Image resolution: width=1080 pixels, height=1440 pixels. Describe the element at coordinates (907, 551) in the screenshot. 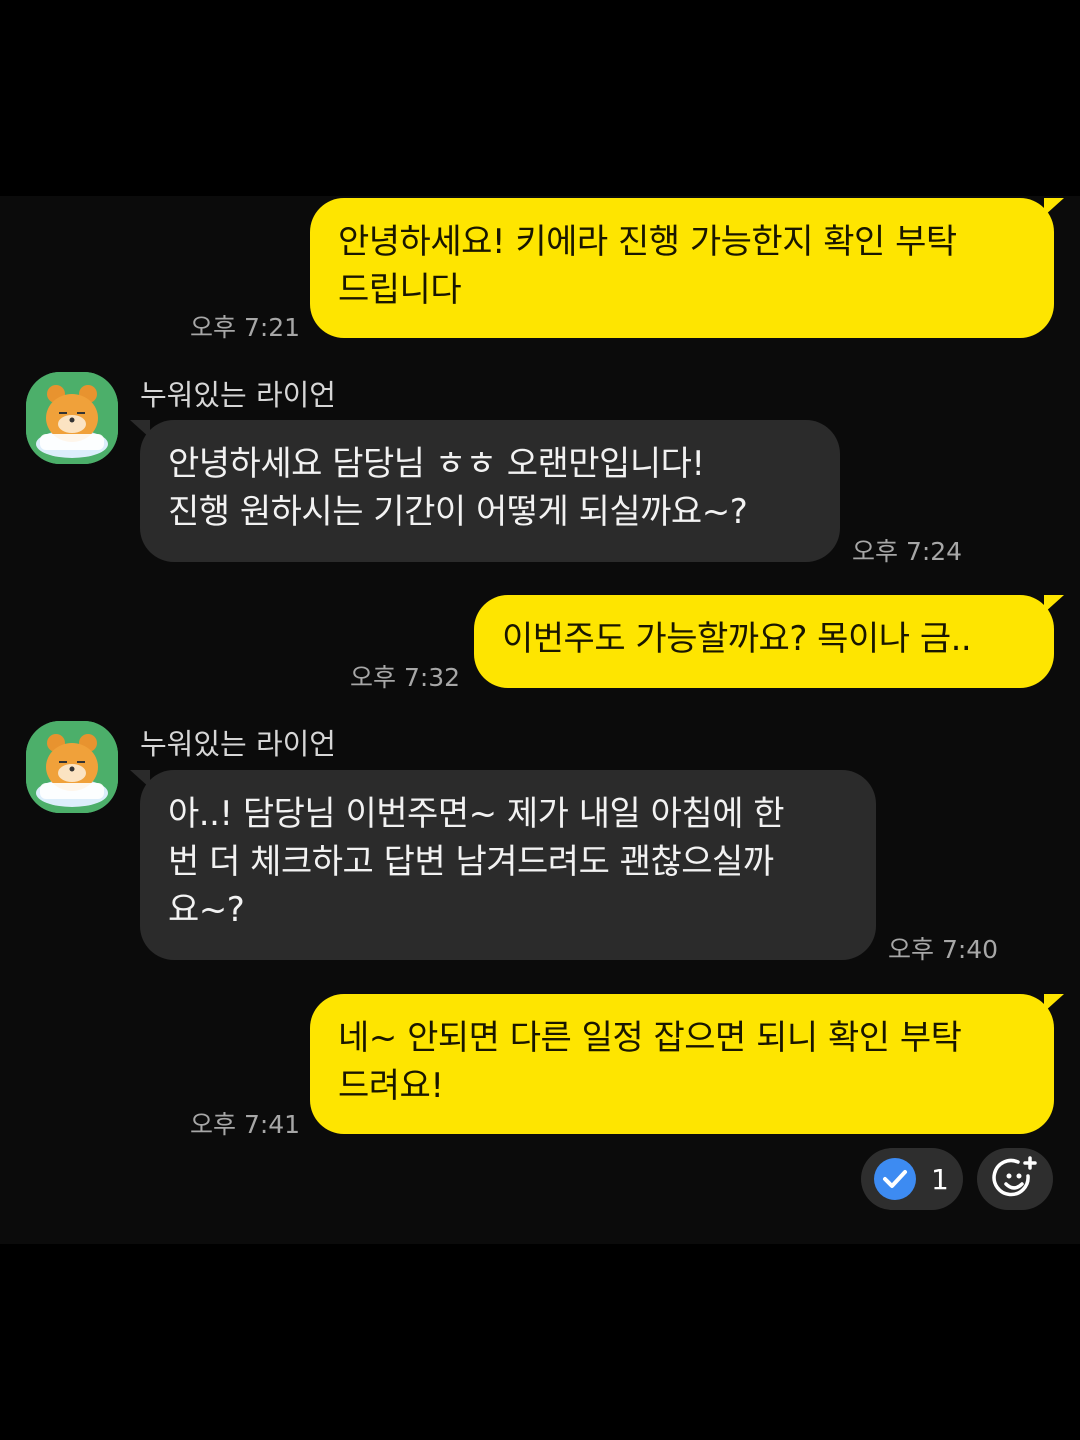

I see `message-time: 오후 7:24` at that location.